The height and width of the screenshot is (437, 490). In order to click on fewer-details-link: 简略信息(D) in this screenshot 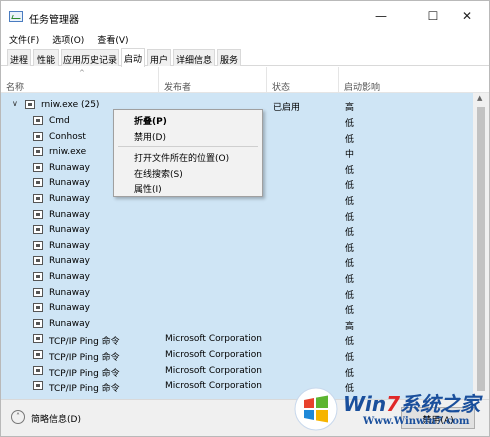, I will do `click(56, 418)`.